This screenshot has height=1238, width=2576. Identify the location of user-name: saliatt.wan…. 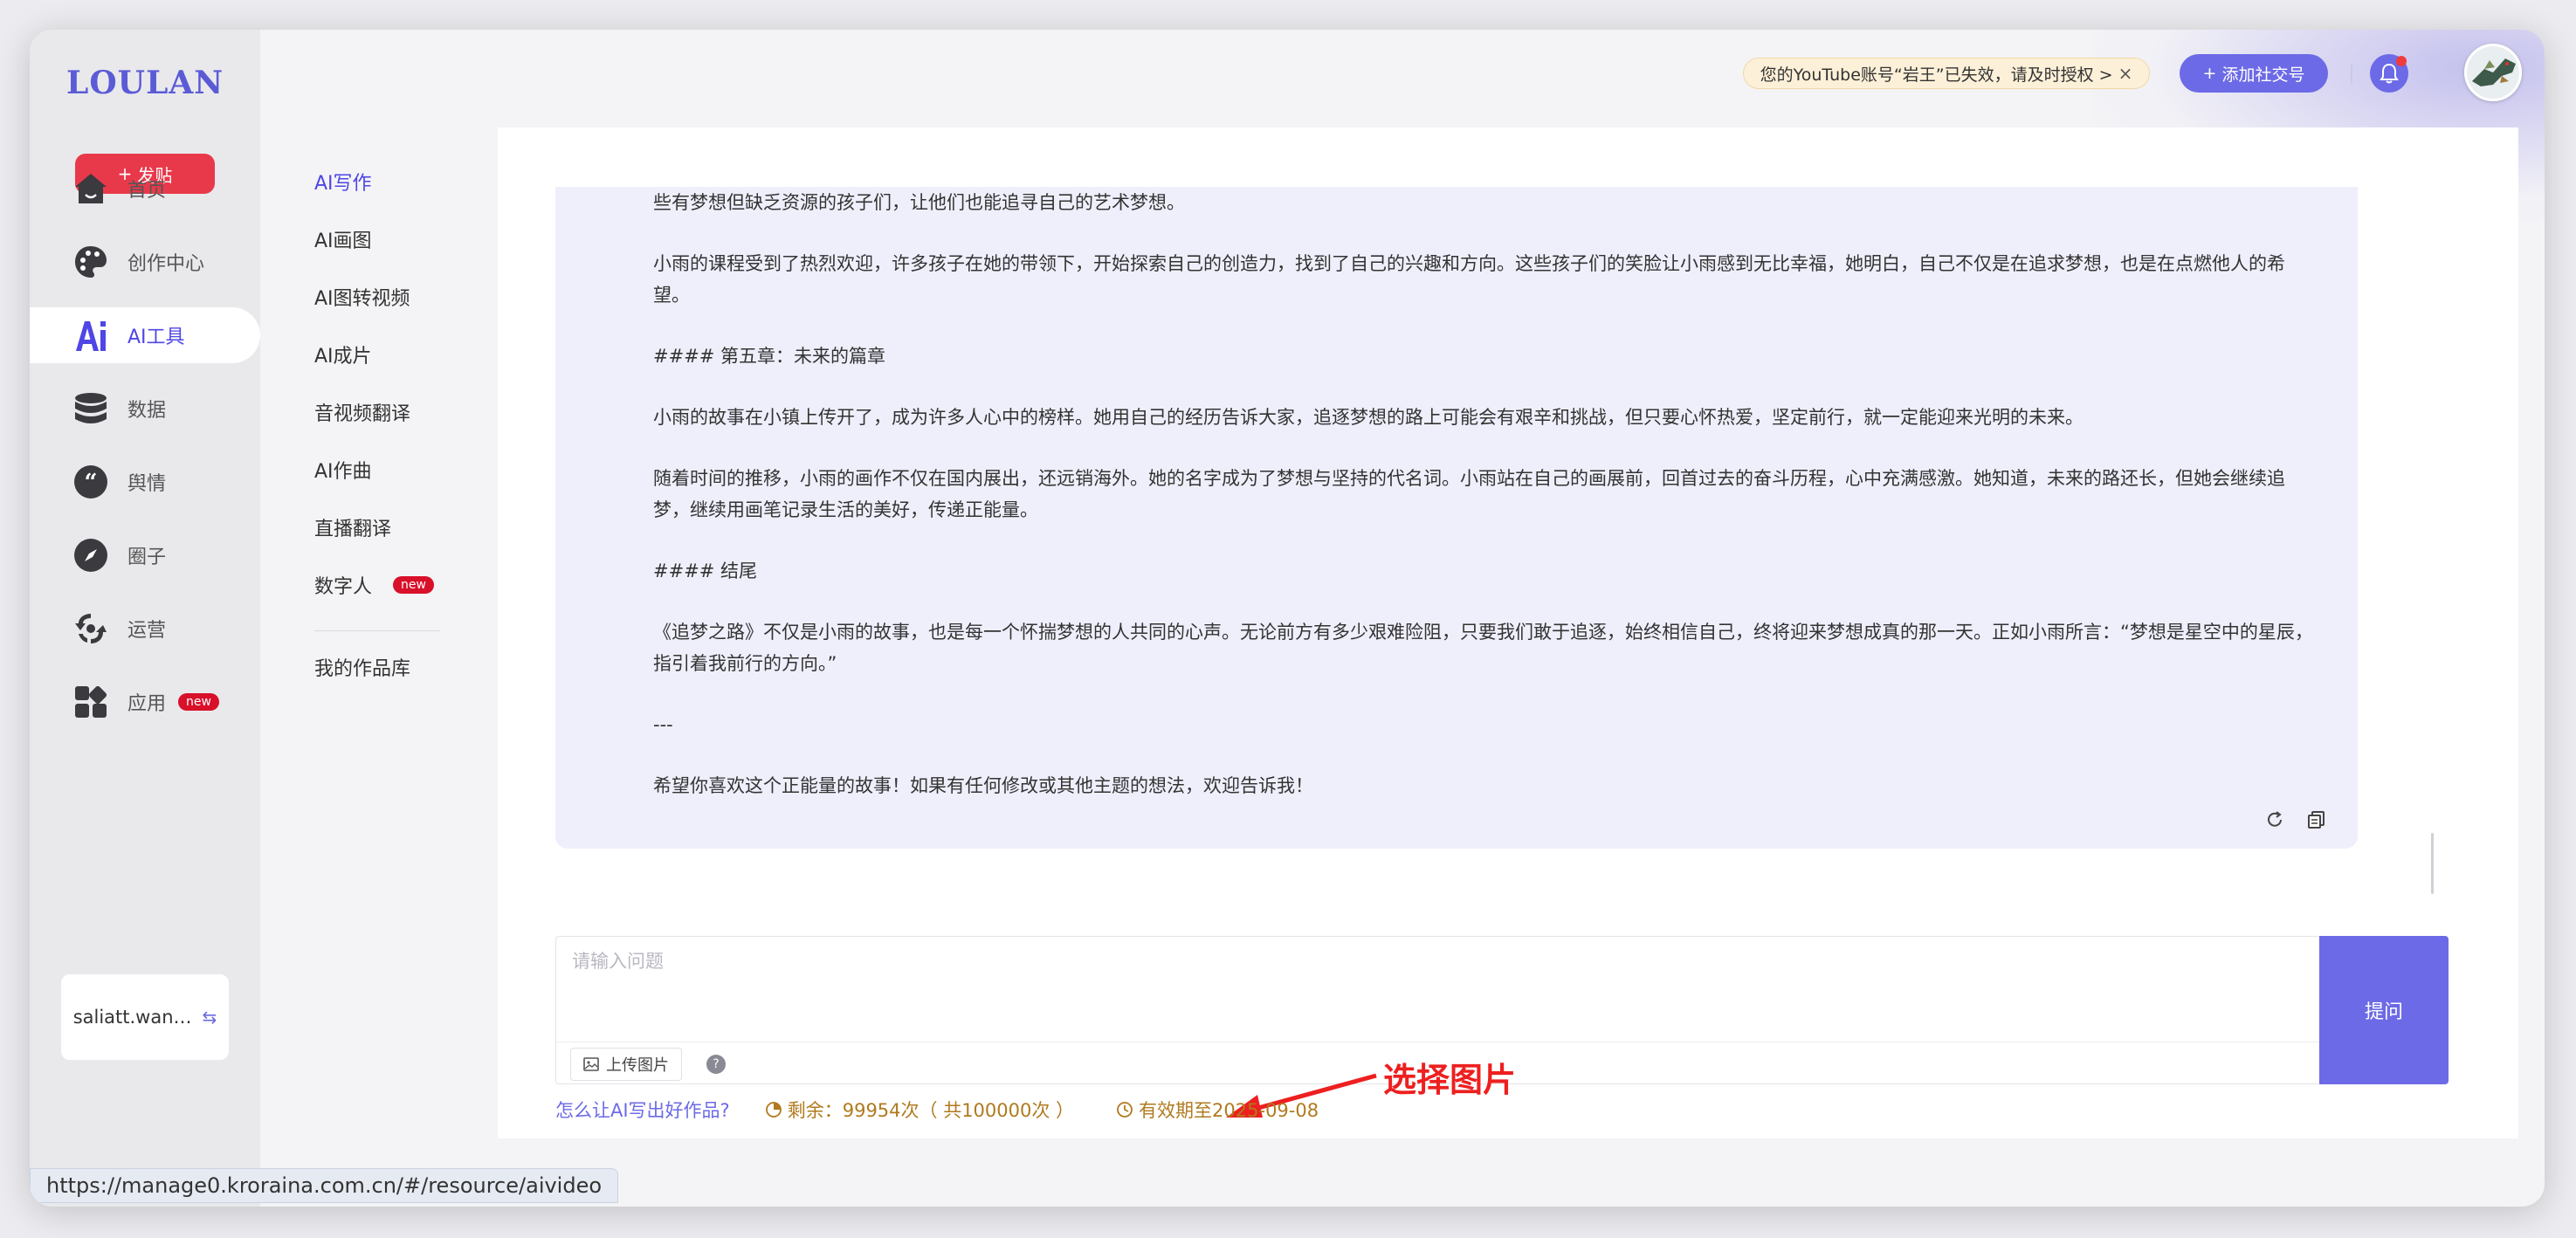
(132, 1017).